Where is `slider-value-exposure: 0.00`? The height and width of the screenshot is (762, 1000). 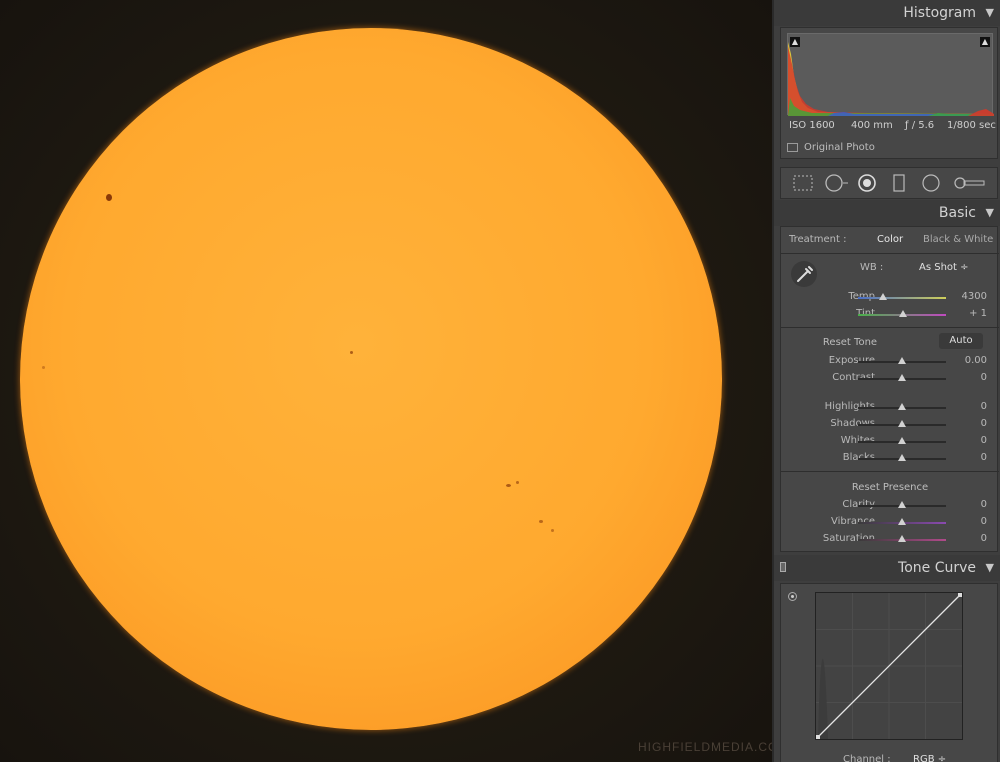 slider-value-exposure: 0.00 is located at coordinates (976, 360).